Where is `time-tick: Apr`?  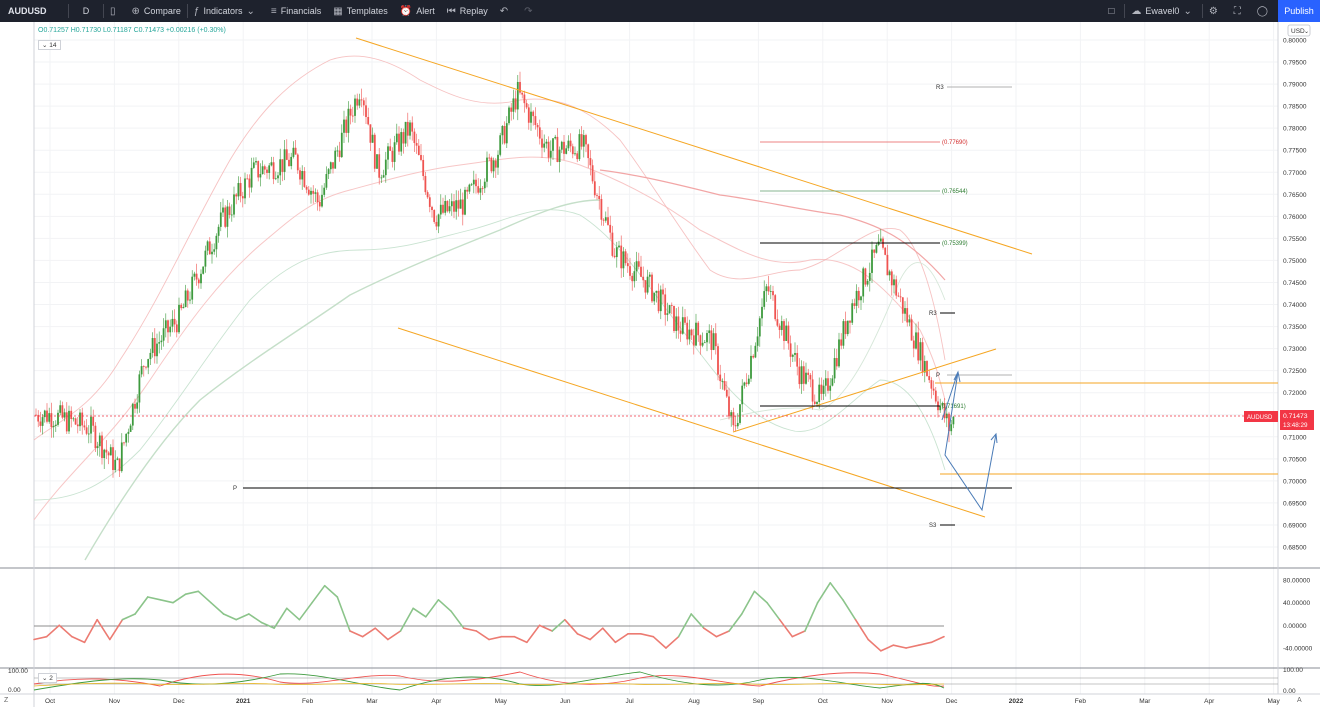 time-tick: Apr is located at coordinates (1209, 701).